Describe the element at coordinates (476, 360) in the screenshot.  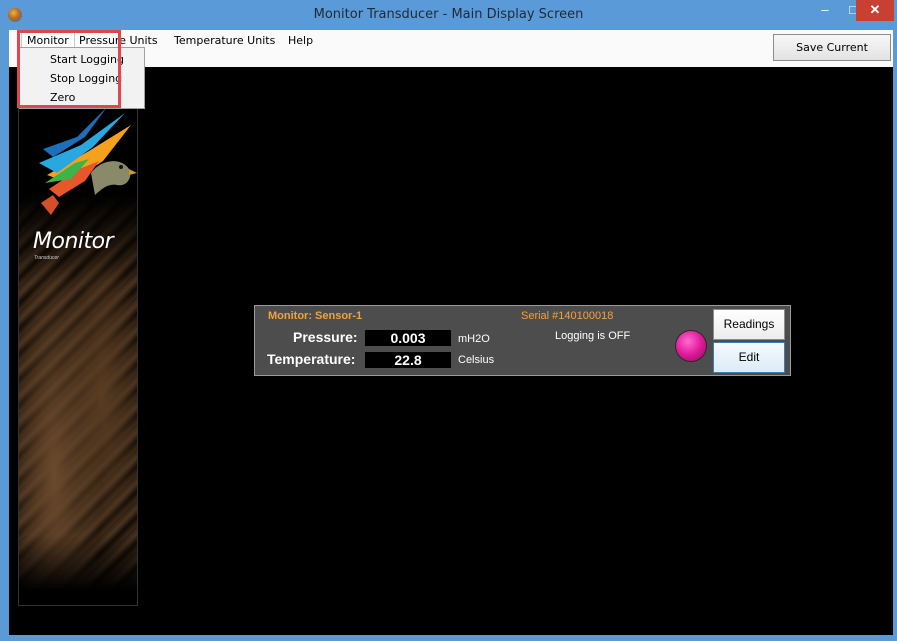
I see `temperature-unit: Celsius` at that location.